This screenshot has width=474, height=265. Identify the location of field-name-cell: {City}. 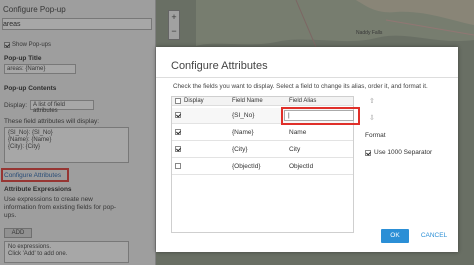
(240, 149).